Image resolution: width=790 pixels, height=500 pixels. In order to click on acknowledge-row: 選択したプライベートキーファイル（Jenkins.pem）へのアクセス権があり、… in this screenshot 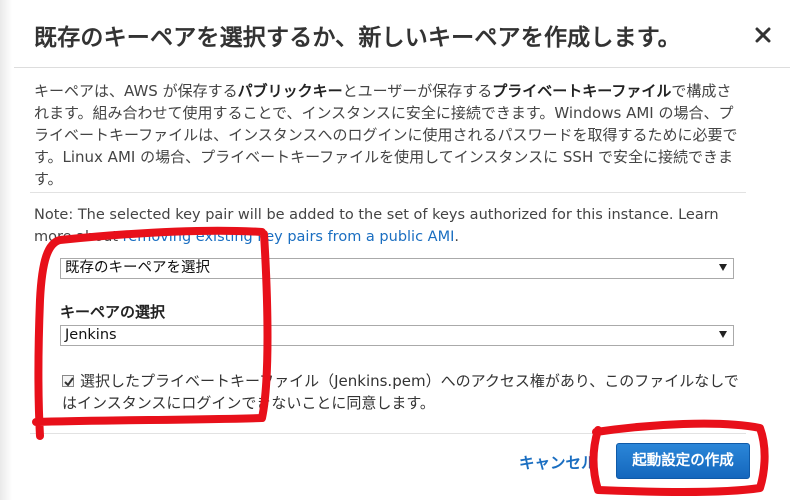, I will do `click(402, 392)`.